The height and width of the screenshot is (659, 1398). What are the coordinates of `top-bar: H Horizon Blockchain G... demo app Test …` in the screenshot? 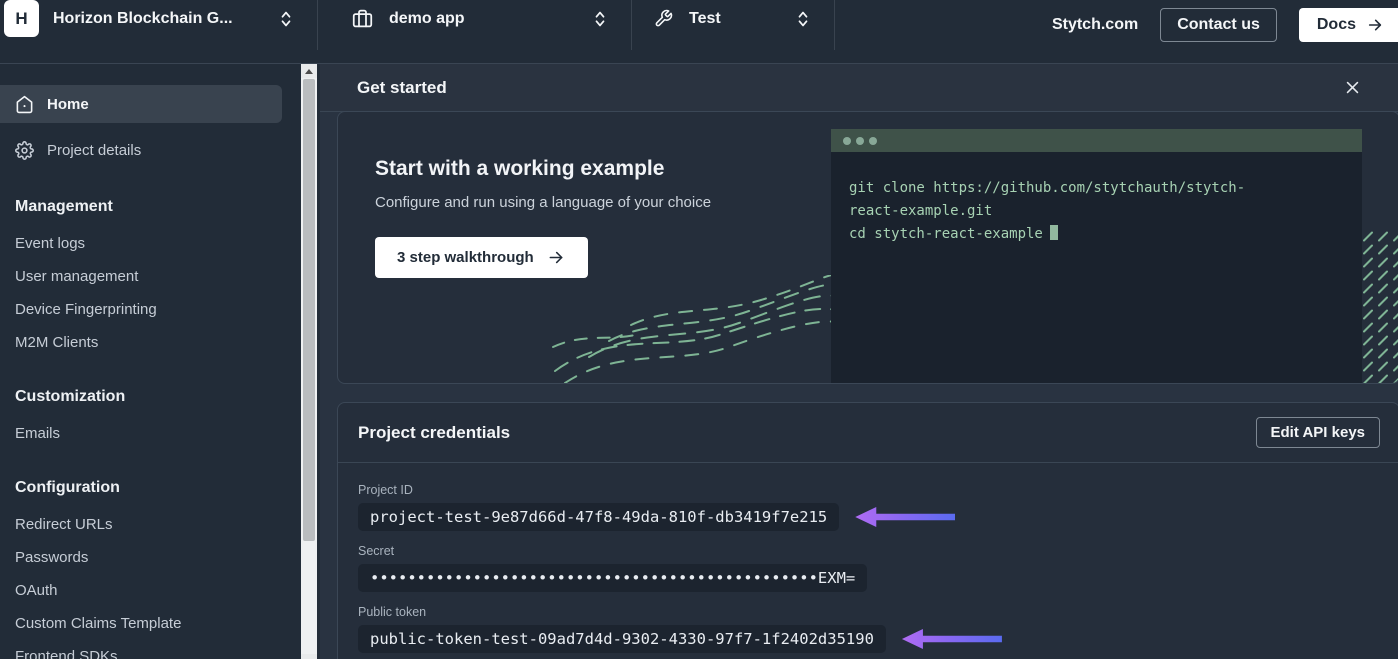 It's located at (699, 32).